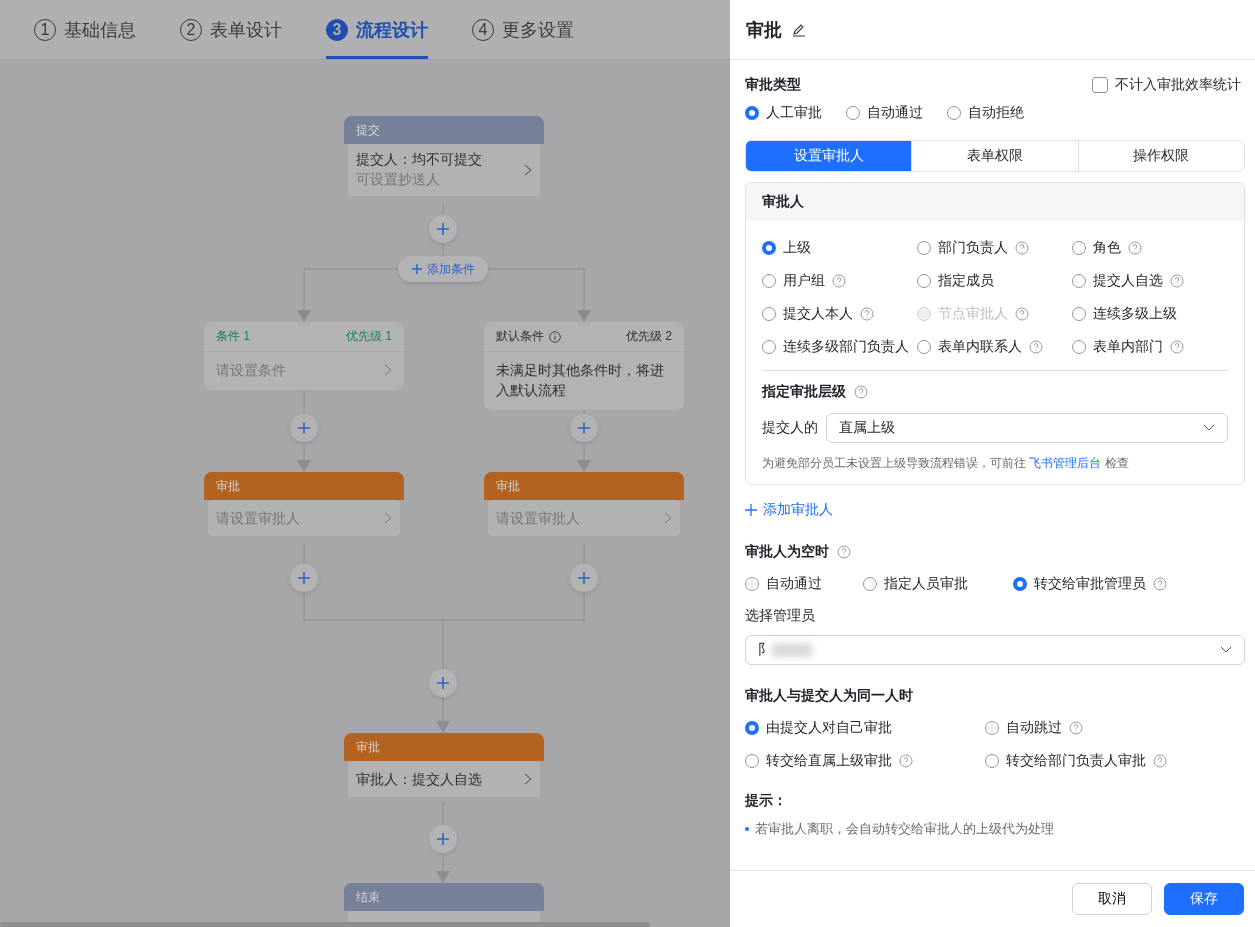 This screenshot has width=1255, height=927. I want to click on add-approver-link: 添加审批人, so click(789, 510).